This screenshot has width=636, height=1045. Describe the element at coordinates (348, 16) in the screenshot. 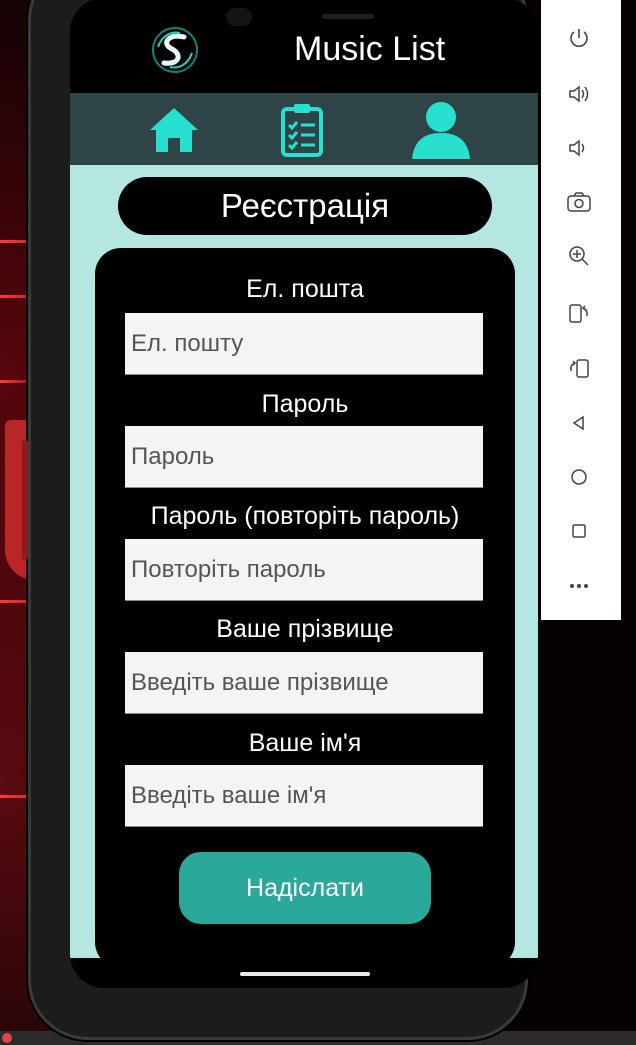

I see `earpiece-speaker` at that location.